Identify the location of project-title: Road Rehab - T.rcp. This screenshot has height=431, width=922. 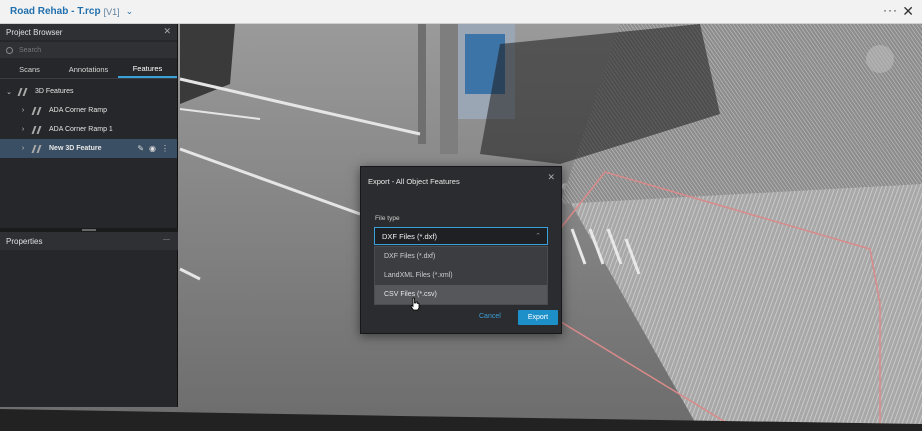
(55, 11).